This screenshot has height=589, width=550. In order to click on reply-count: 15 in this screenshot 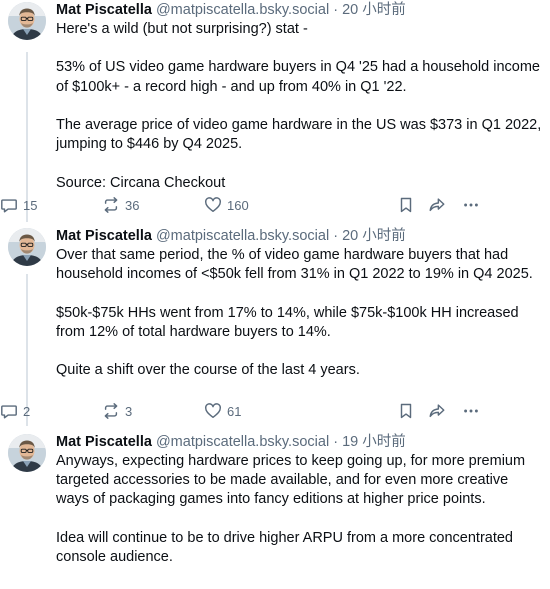, I will do `click(30, 205)`.